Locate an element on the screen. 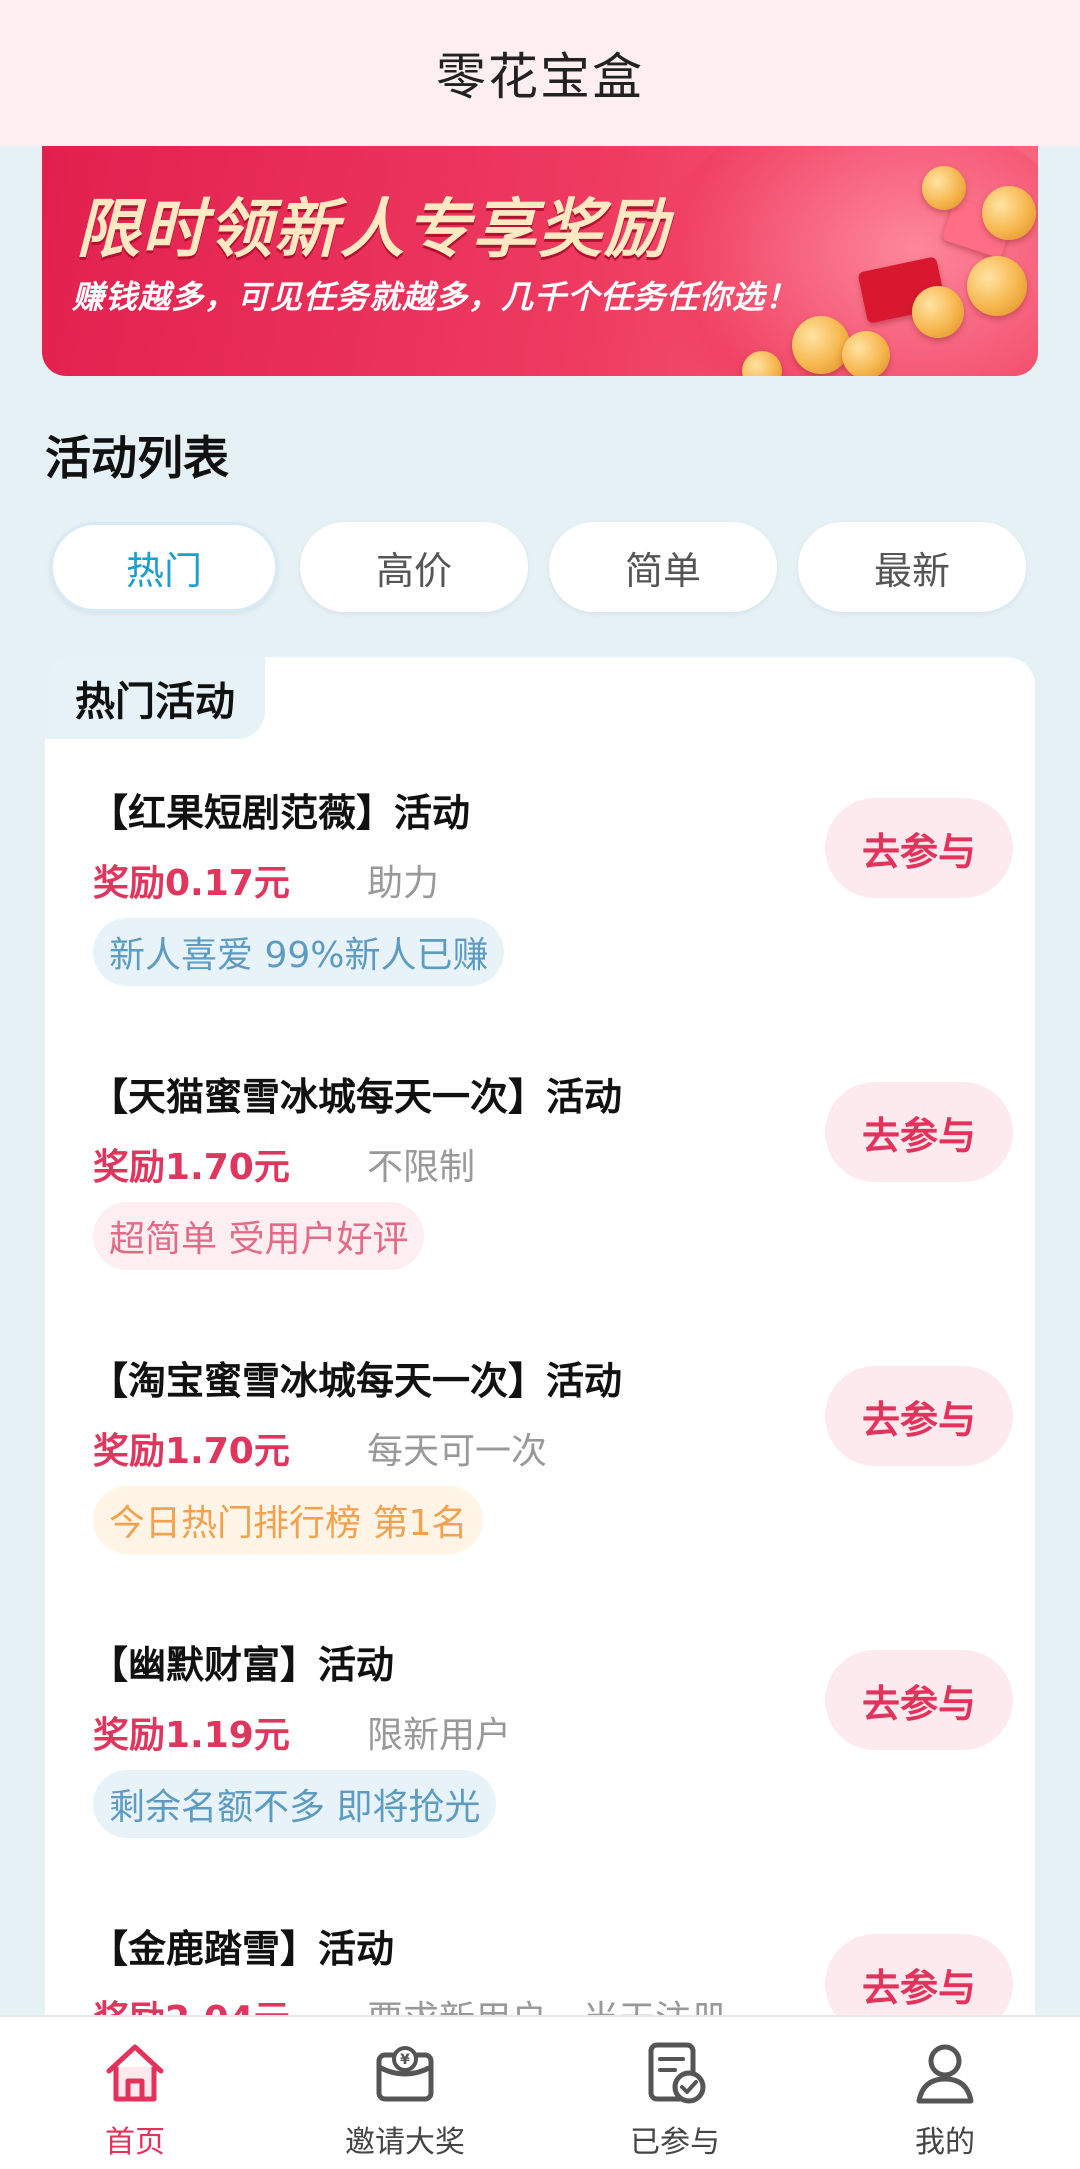 The image size is (1080, 2169). activity-tag: 超简单 受用户好评 is located at coordinates (259, 1236).